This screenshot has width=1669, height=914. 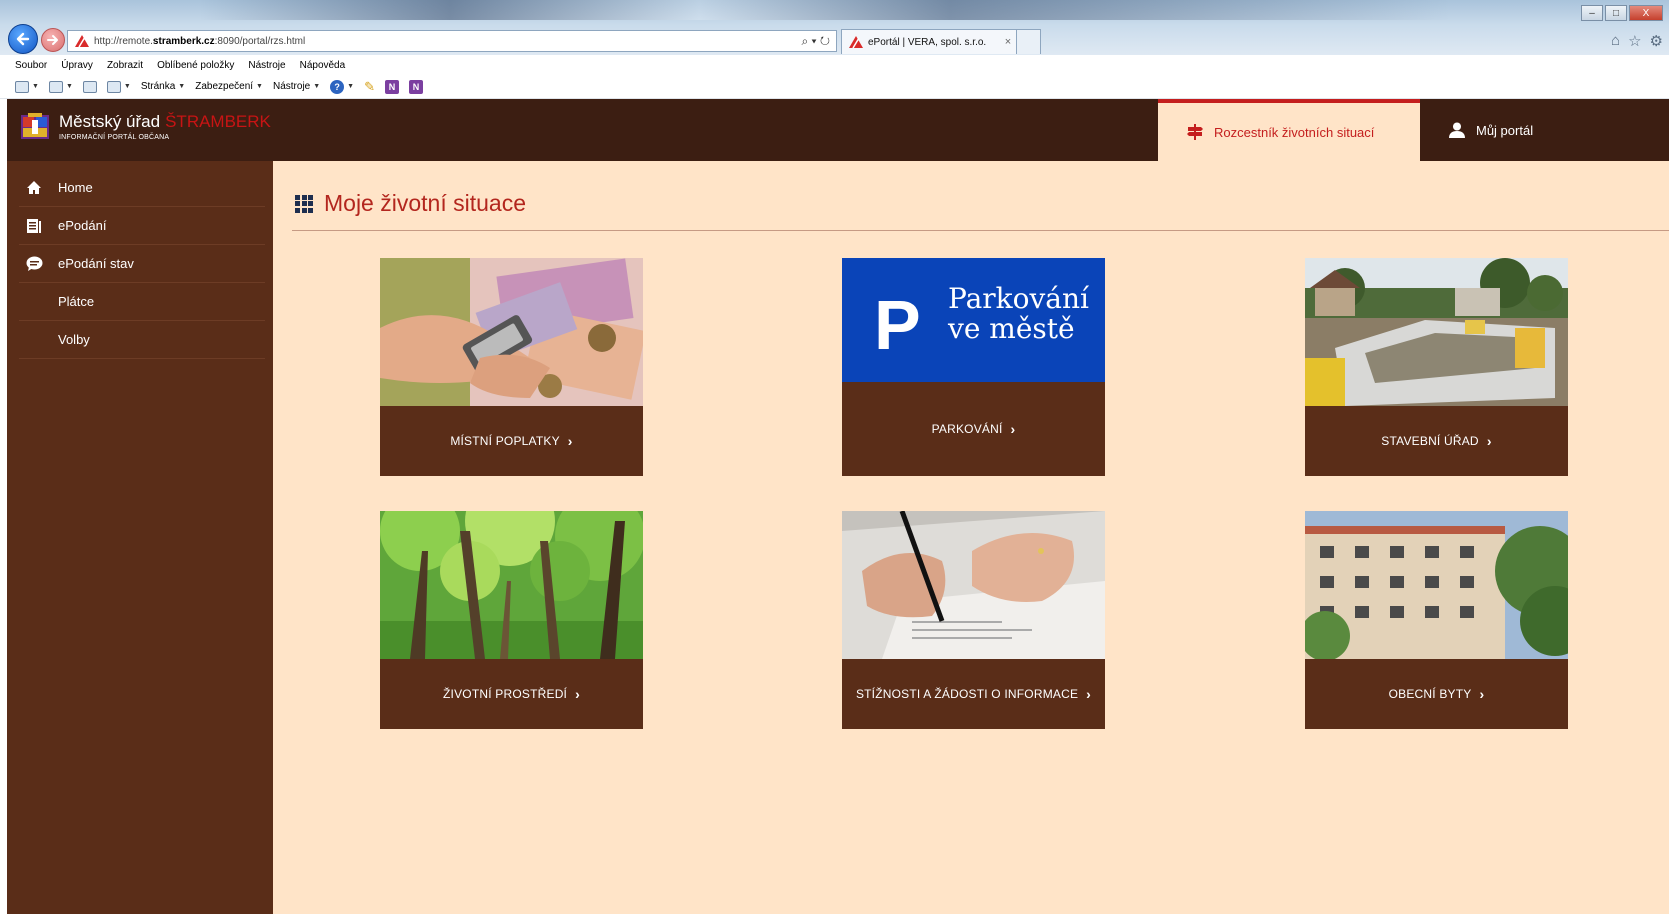 I want to click on sidebar-item-epodani-stav: ePodání stav, so click(x=142, y=264).